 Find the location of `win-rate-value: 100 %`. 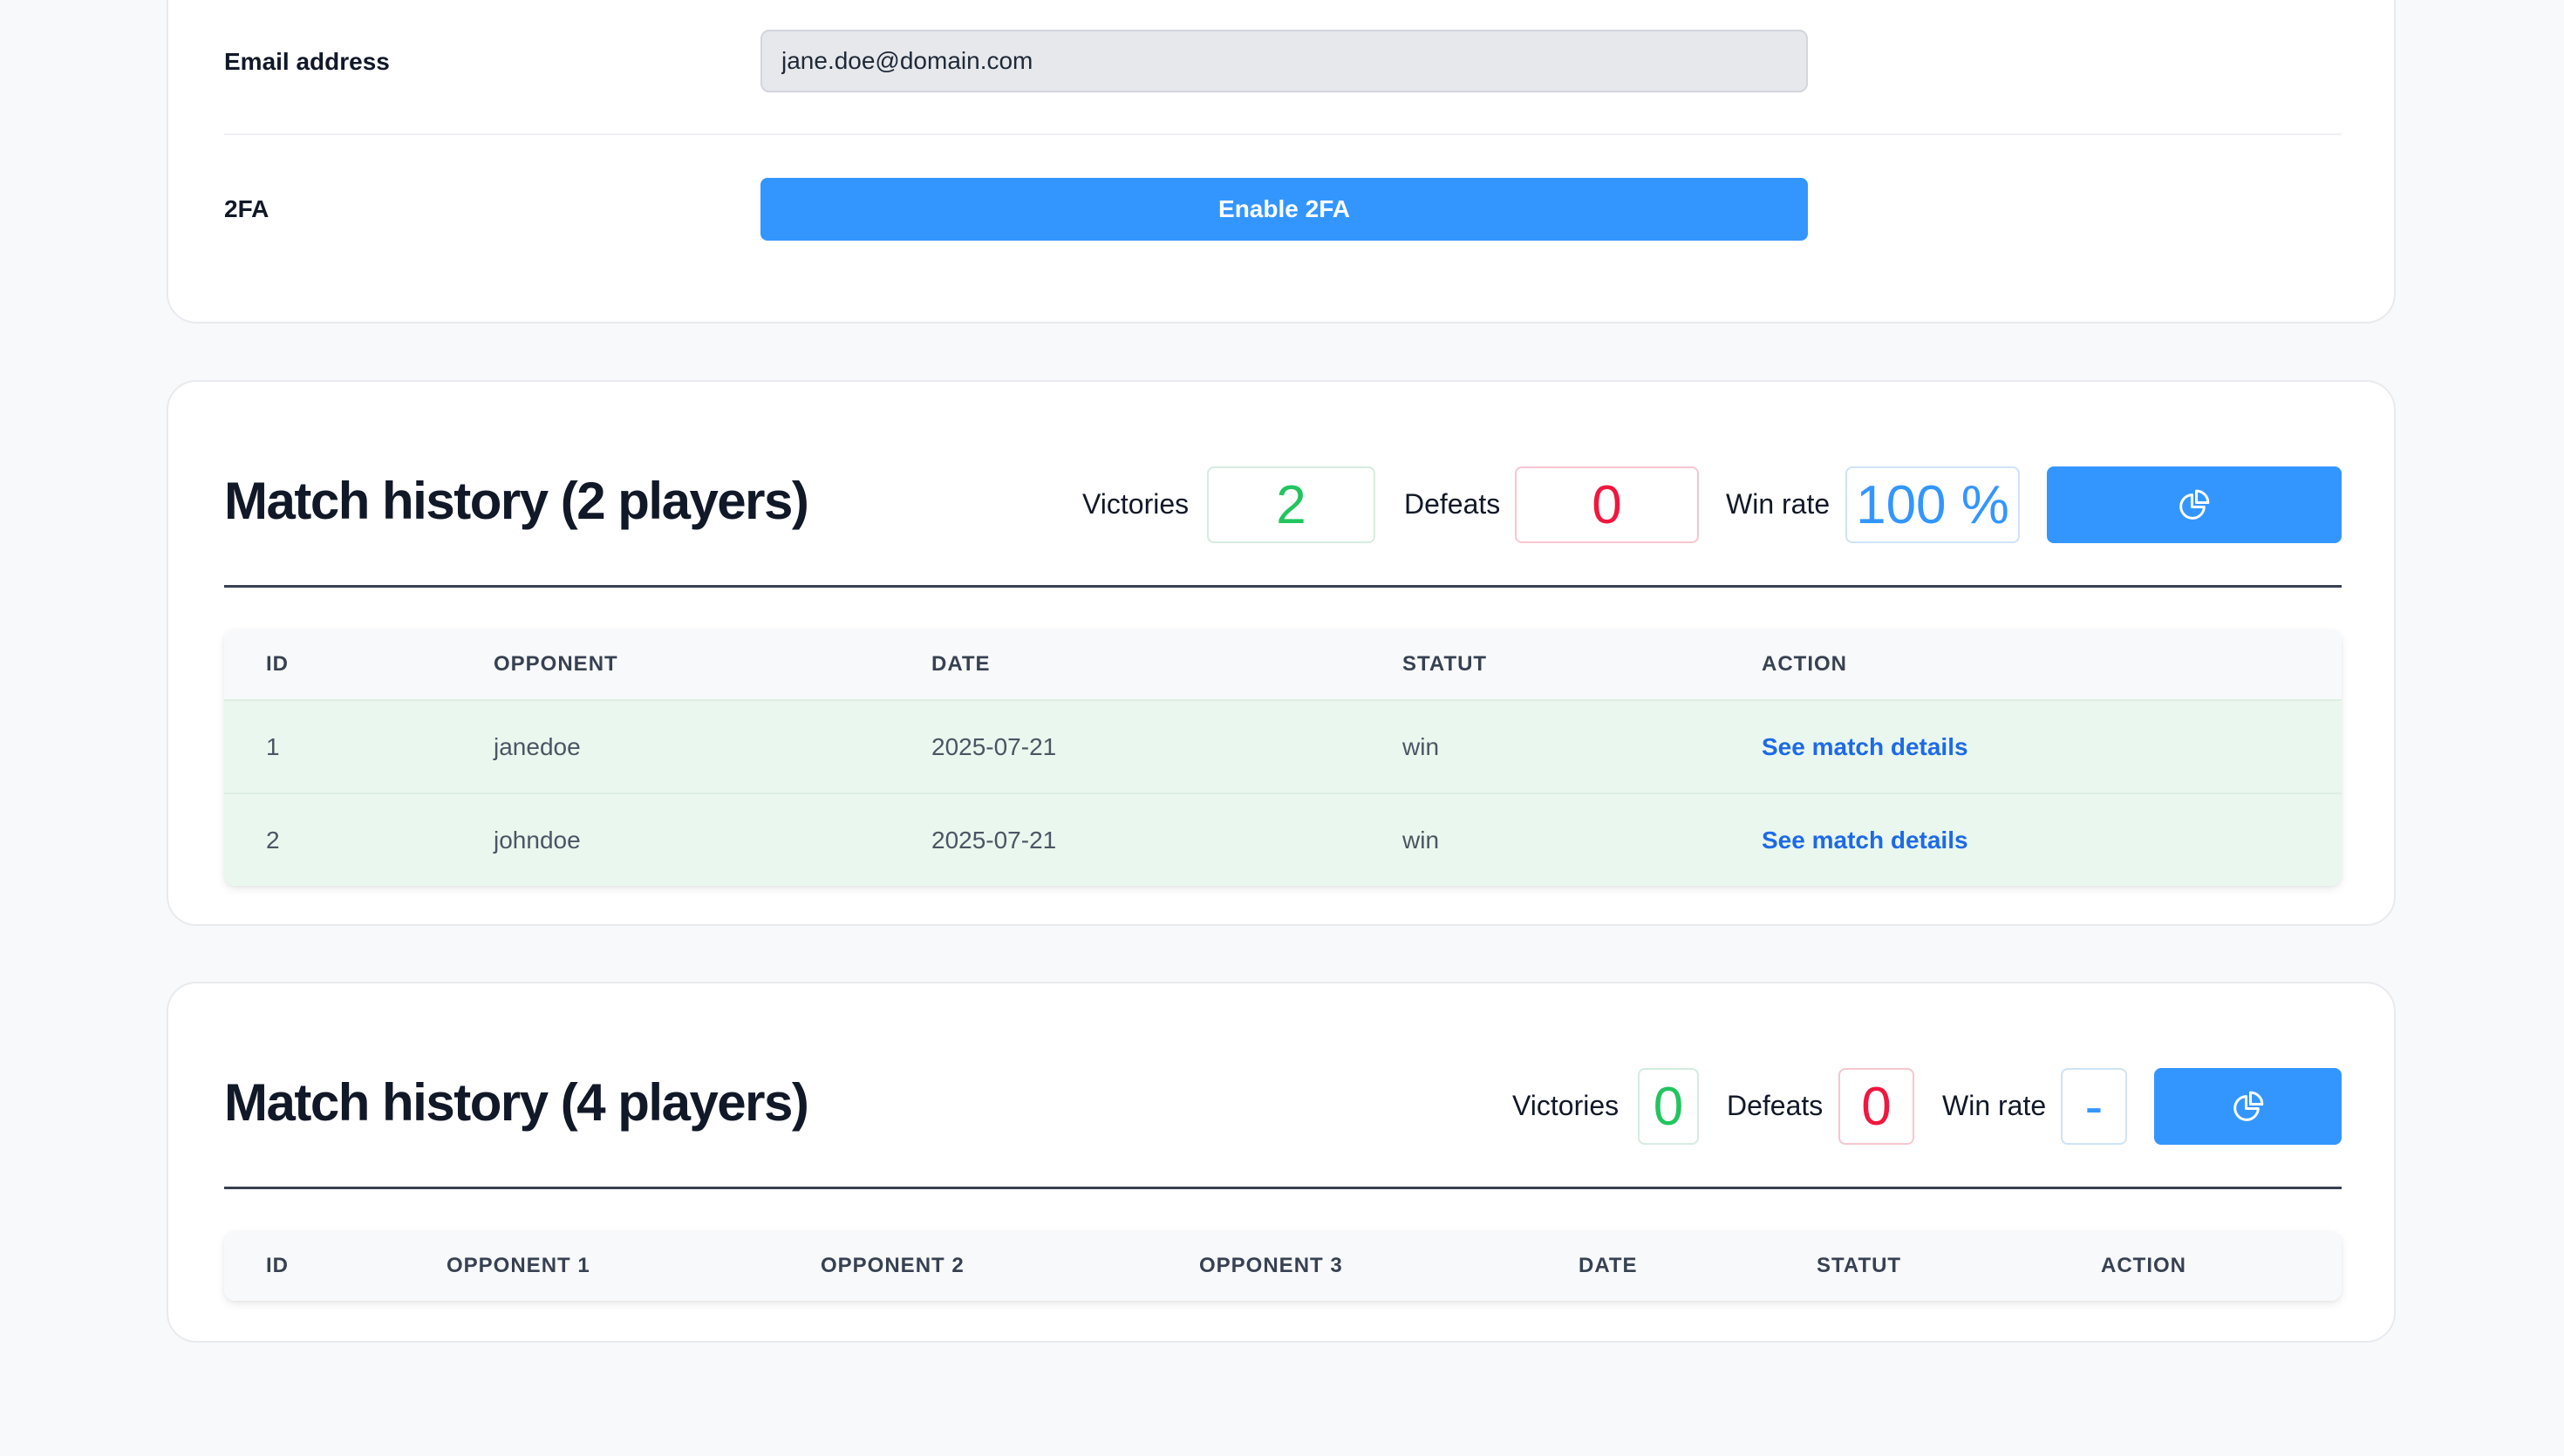

win-rate-value: 100 % is located at coordinates (1932, 504).